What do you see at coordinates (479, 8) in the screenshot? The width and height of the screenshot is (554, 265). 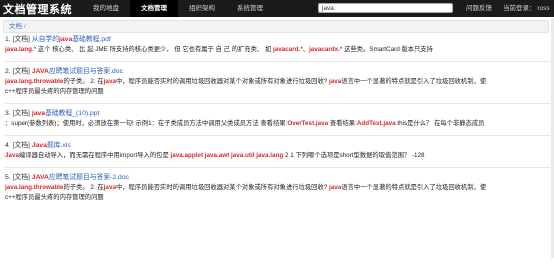 I see `feedback-link: 问题反馈` at bounding box center [479, 8].